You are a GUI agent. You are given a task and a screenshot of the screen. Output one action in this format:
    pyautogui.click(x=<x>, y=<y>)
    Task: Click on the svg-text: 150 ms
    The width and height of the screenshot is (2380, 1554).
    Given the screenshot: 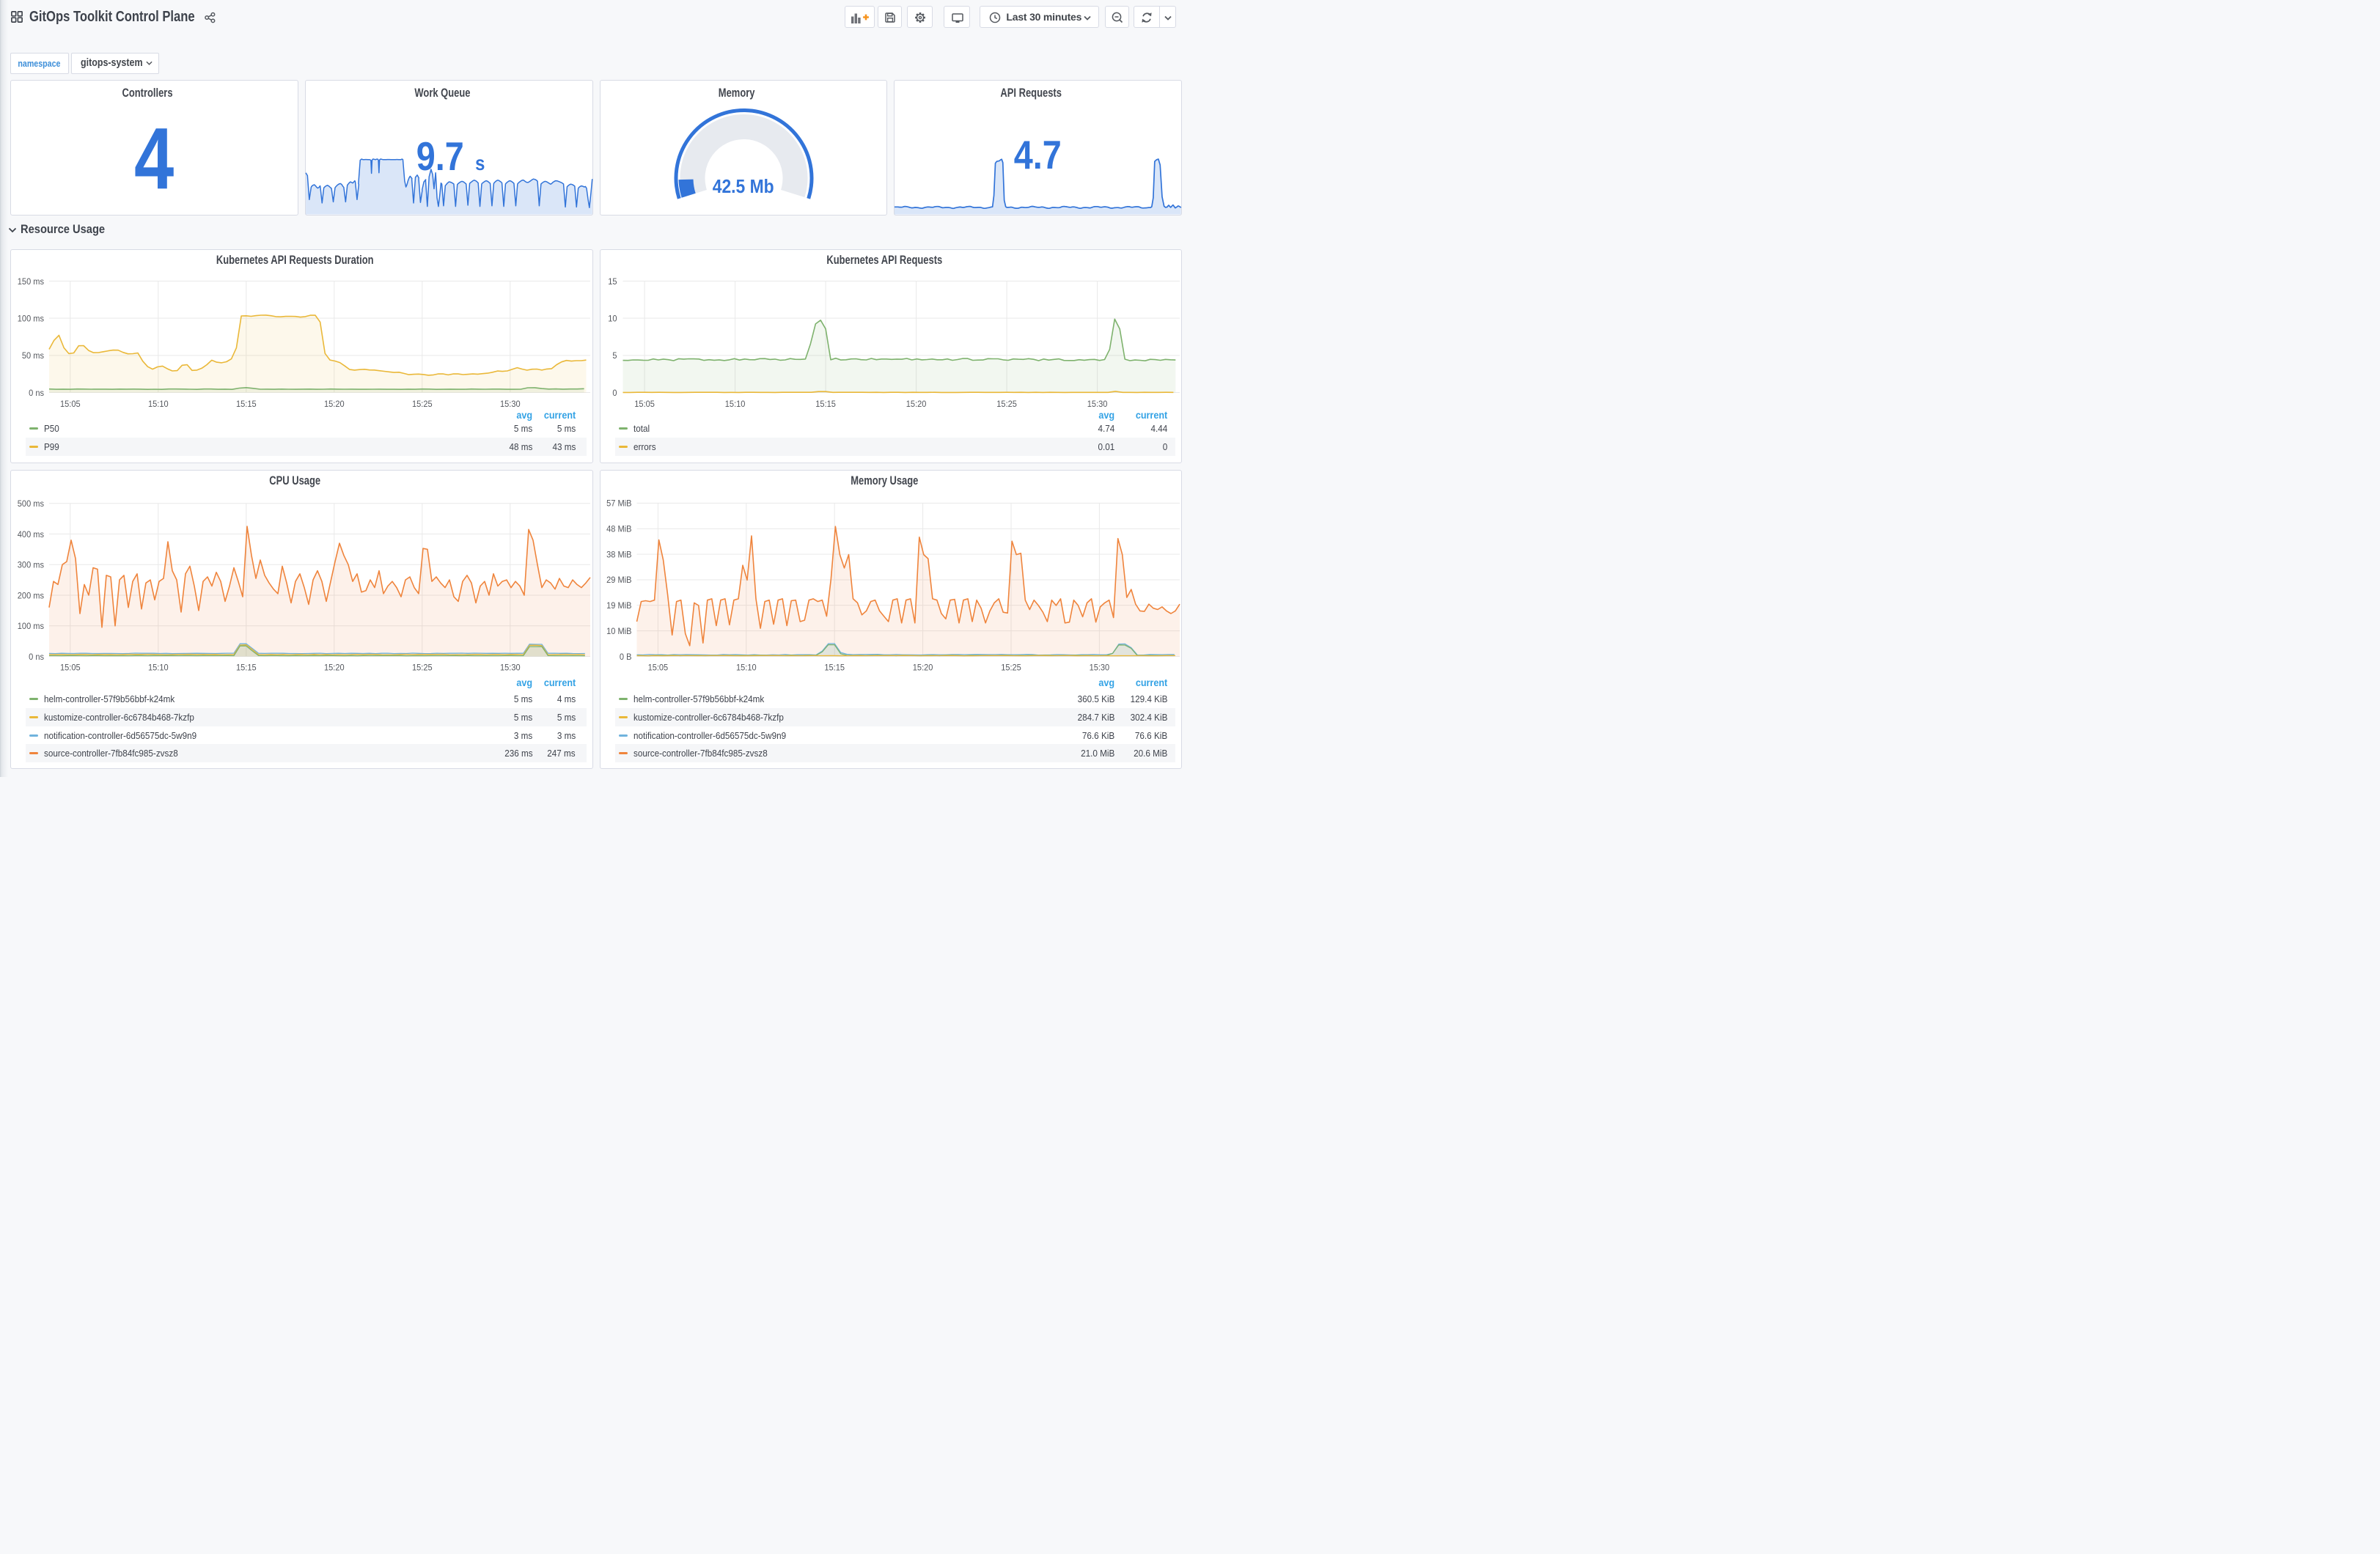 What is the action you would take?
    pyautogui.click(x=31, y=281)
    